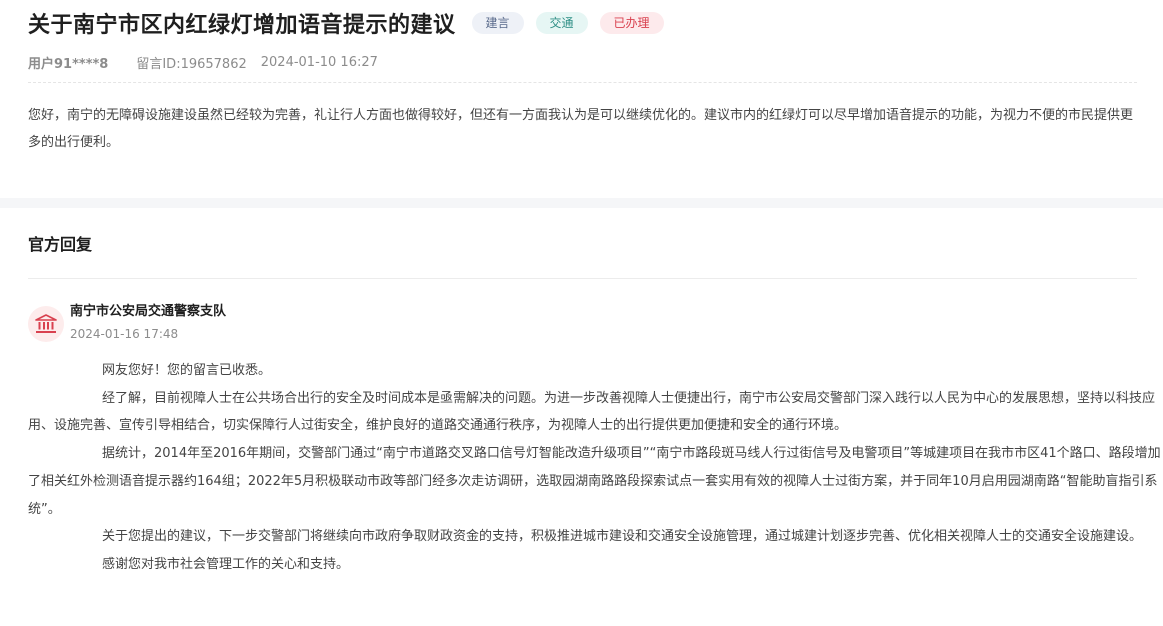 The image size is (1163, 626). Describe the element at coordinates (148, 311) in the screenshot. I see `org-name: 南宁市公安局交通警察支队` at that location.